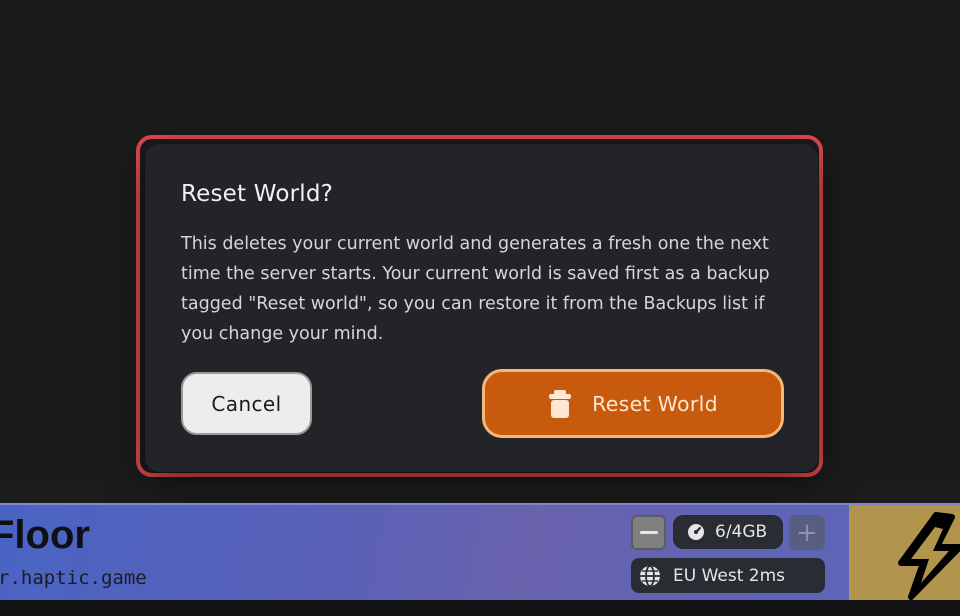 This screenshot has height=616, width=960. Describe the element at coordinates (929, 556) in the screenshot. I see `lightning-icon` at that location.